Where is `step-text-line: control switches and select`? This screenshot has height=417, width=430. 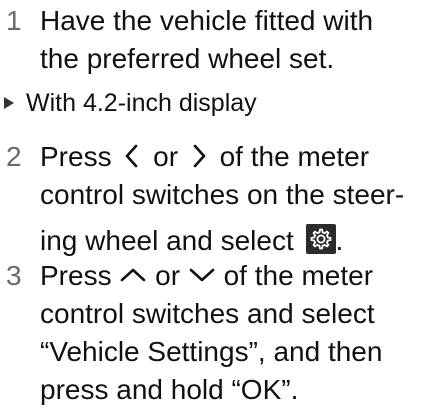
step-text-line: control switches and select is located at coordinates (207, 313).